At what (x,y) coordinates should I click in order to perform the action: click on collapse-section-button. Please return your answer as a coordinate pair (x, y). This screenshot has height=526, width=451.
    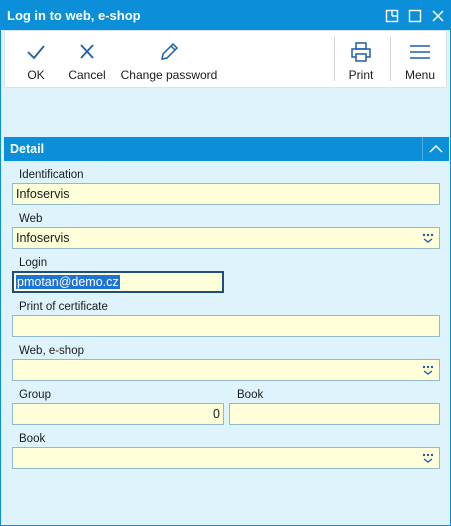
    Looking at the image, I should click on (435, 149).